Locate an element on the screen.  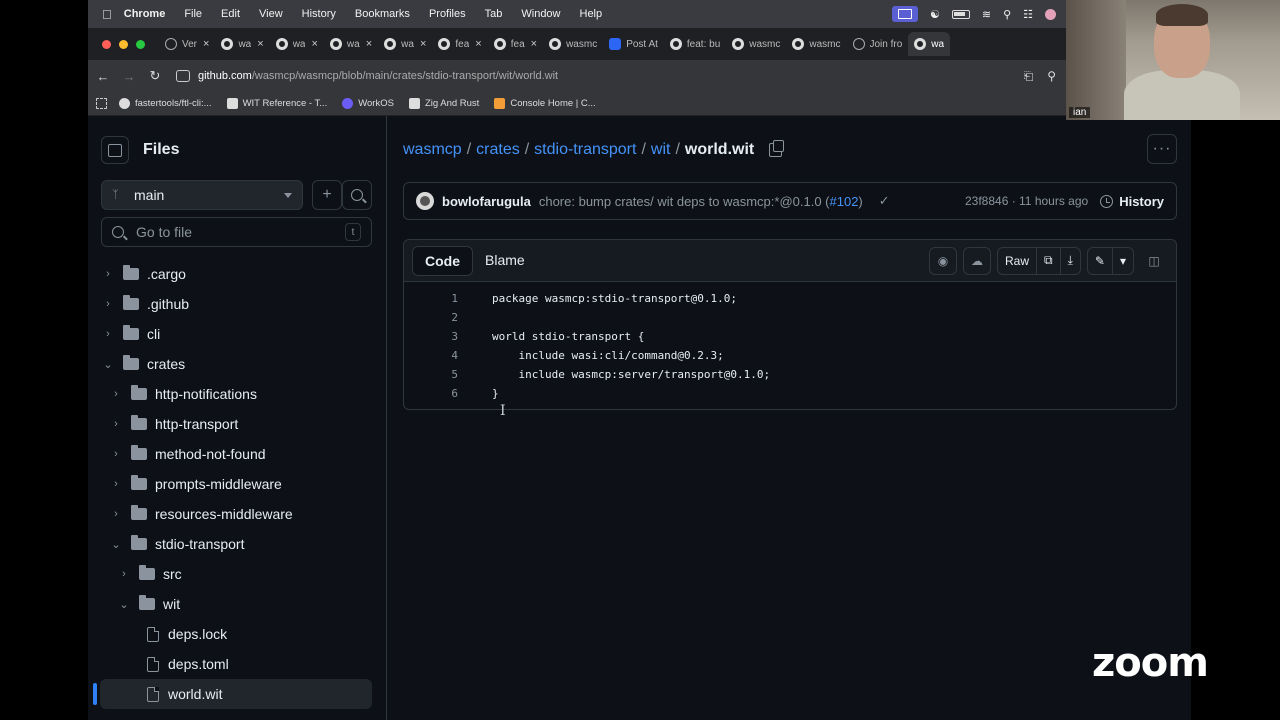
copy-raw-icon: ⧉ is located at coordinates (1049, 260).